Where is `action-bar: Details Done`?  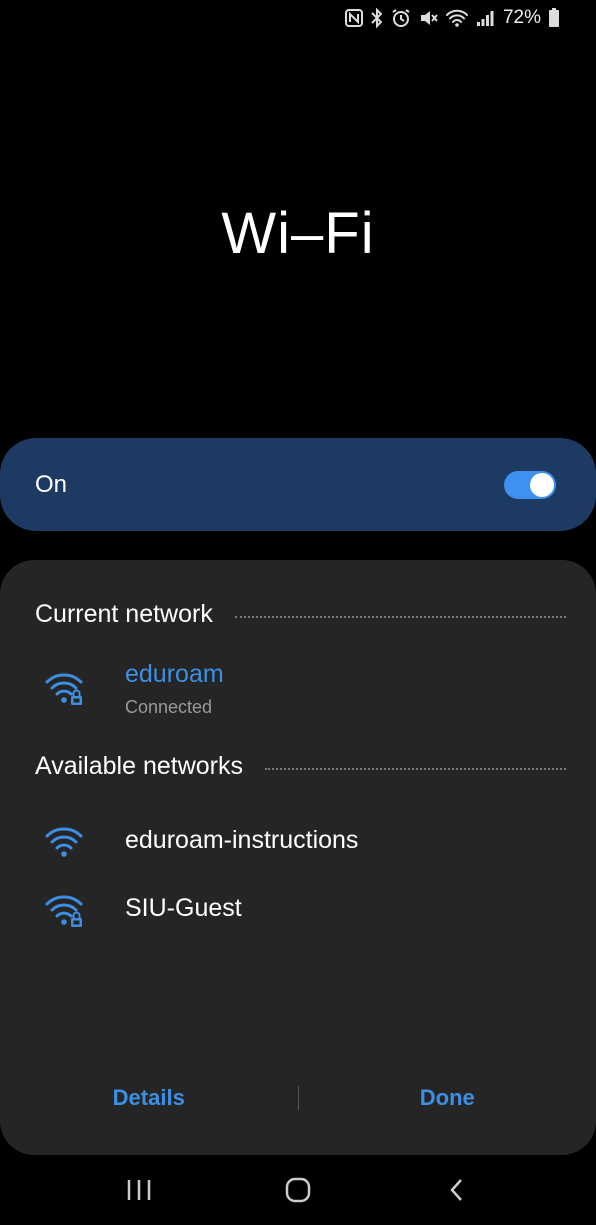 action-bar: Details Done is located at coordinates (298, 1098).